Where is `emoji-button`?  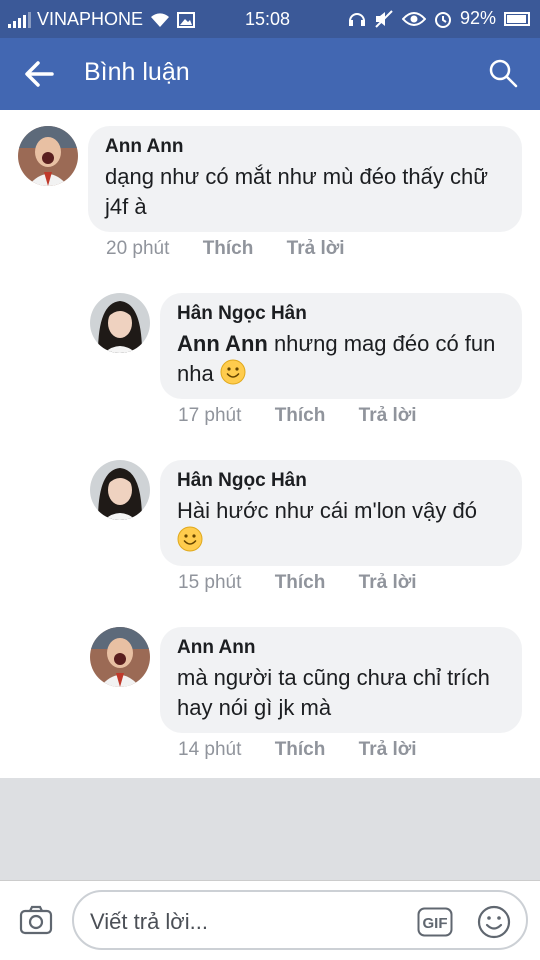 emoji-button is located at coordinates (494, 922).